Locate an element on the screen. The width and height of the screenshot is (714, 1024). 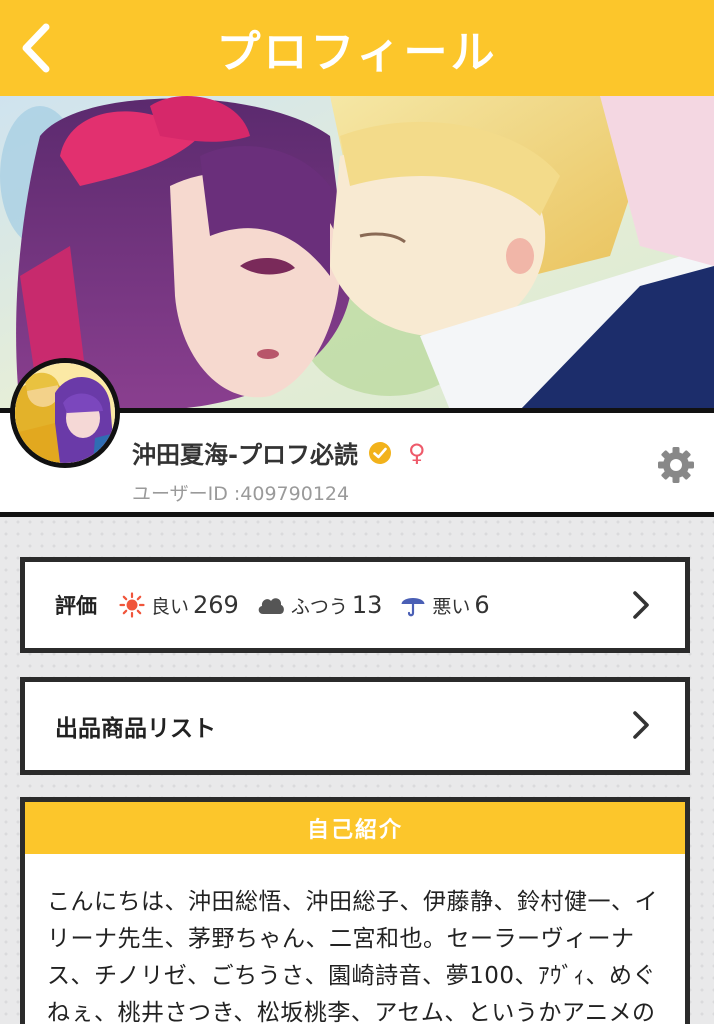
user-id: ユーザーID :409790124 is located at coordinates (241, 494).